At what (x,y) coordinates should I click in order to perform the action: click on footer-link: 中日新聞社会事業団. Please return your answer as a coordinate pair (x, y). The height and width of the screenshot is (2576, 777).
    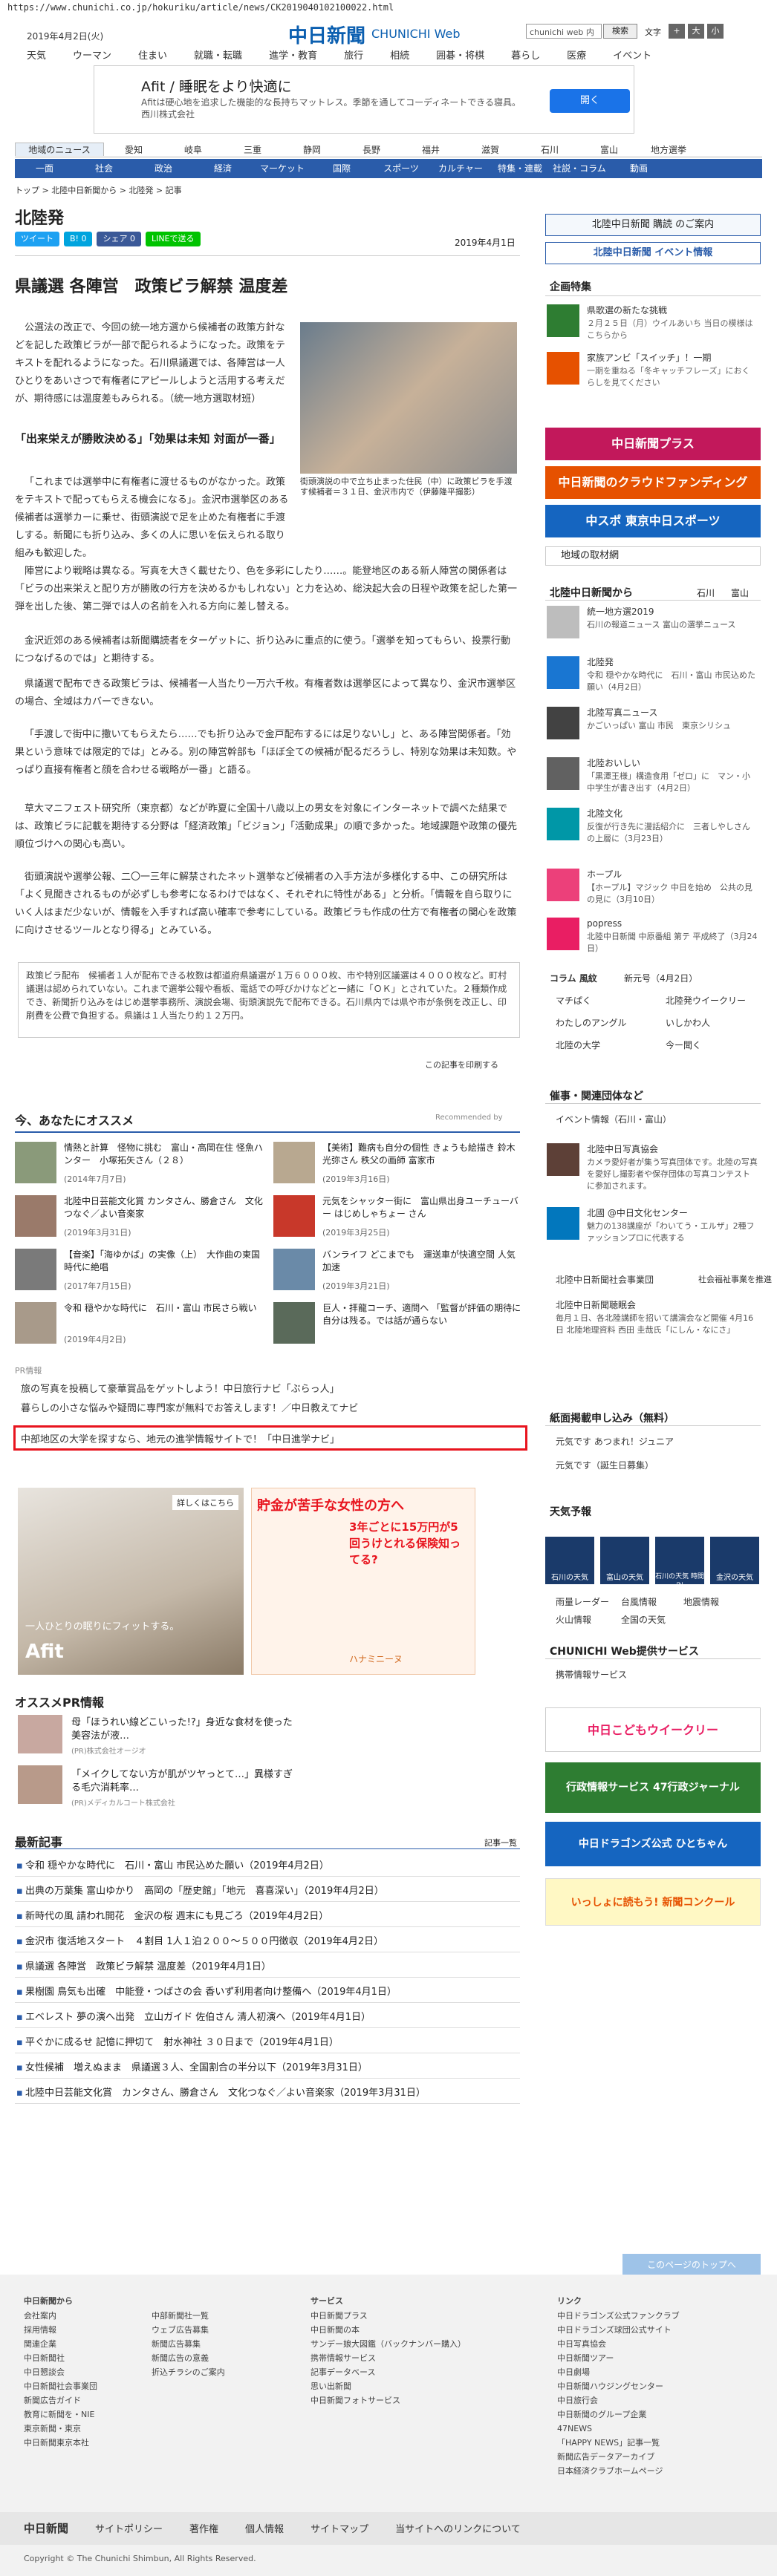
    Looking at the image, I should click on (60, 2386).